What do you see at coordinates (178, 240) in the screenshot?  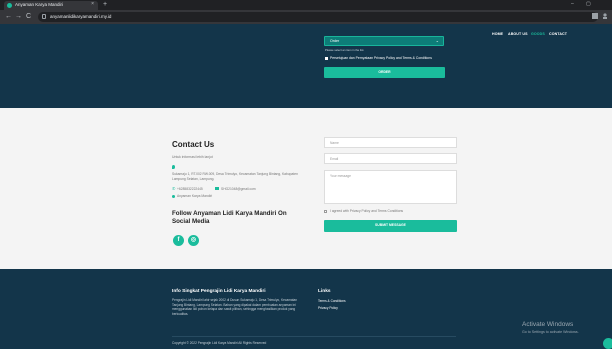 I see `facebook-icon: f` at bounding box center [178, 240].